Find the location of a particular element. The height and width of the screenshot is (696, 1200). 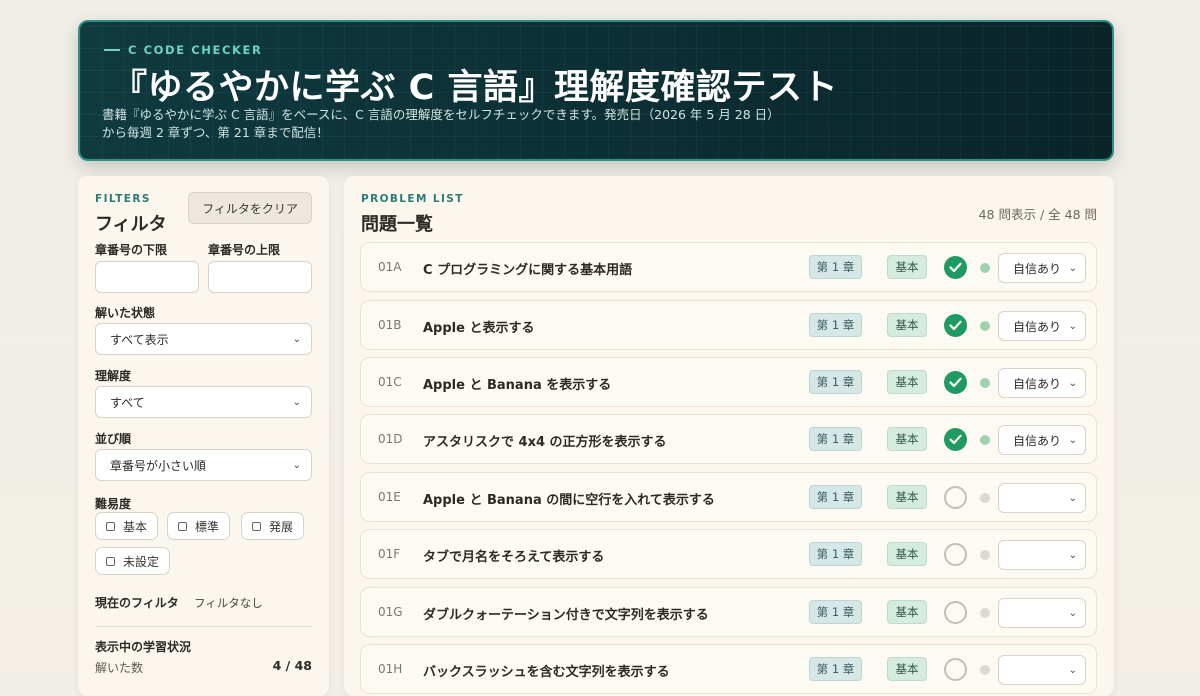

page-title: 『ゆるやかに学ぶ C 言語』理解度確認テスト is located at coordinates (475, 88).